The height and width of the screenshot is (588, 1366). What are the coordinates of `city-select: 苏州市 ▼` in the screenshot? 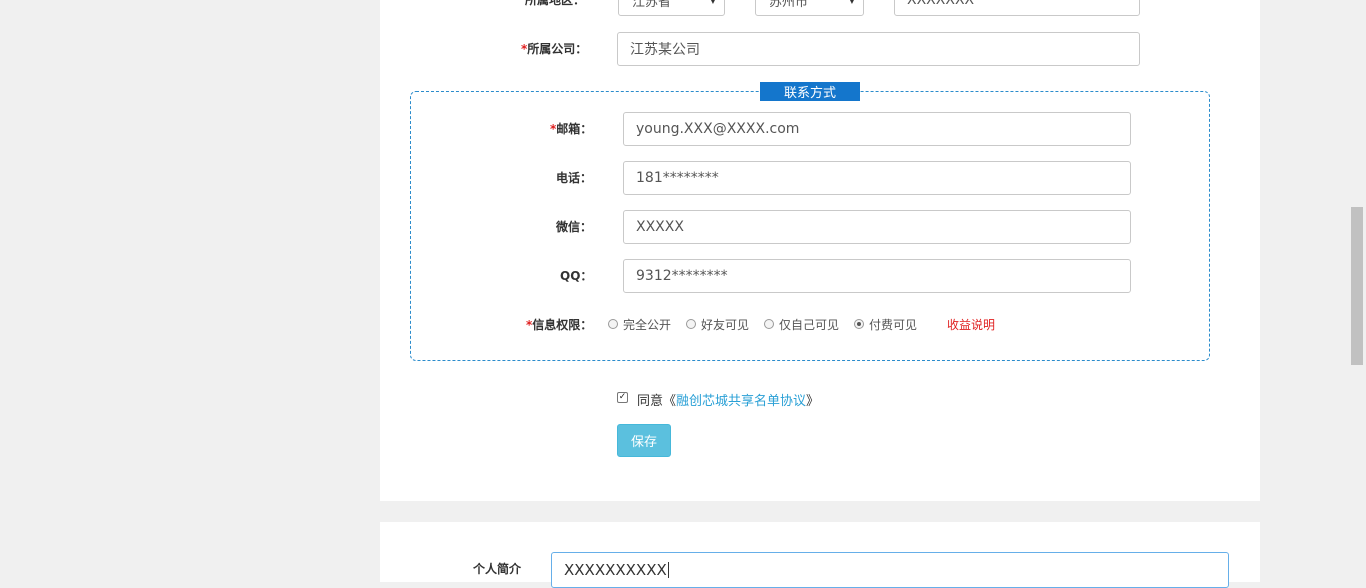 It's located at (809, 8).